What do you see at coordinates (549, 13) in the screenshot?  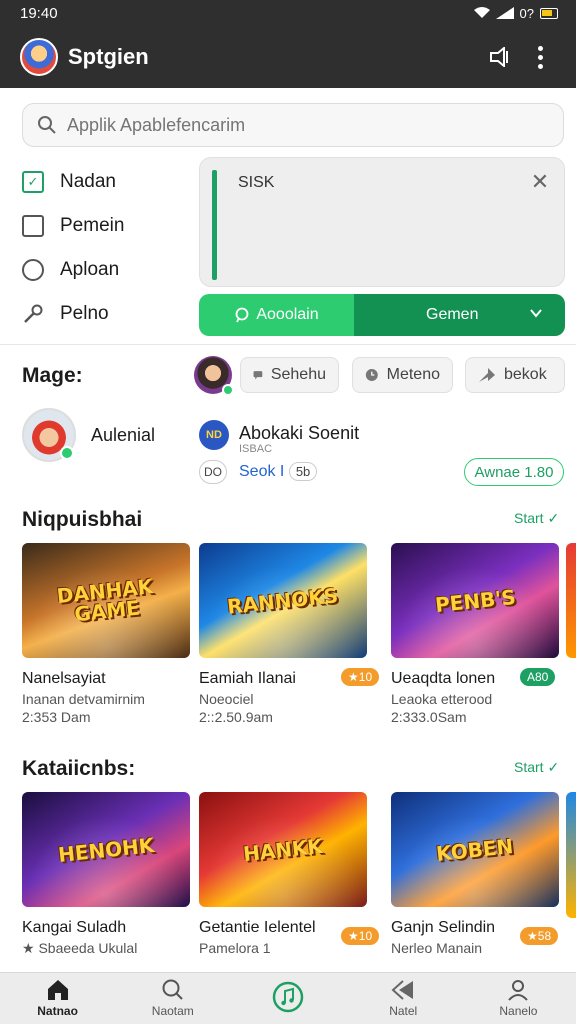 I see `battery-icon` at bounding box center [549, 13].